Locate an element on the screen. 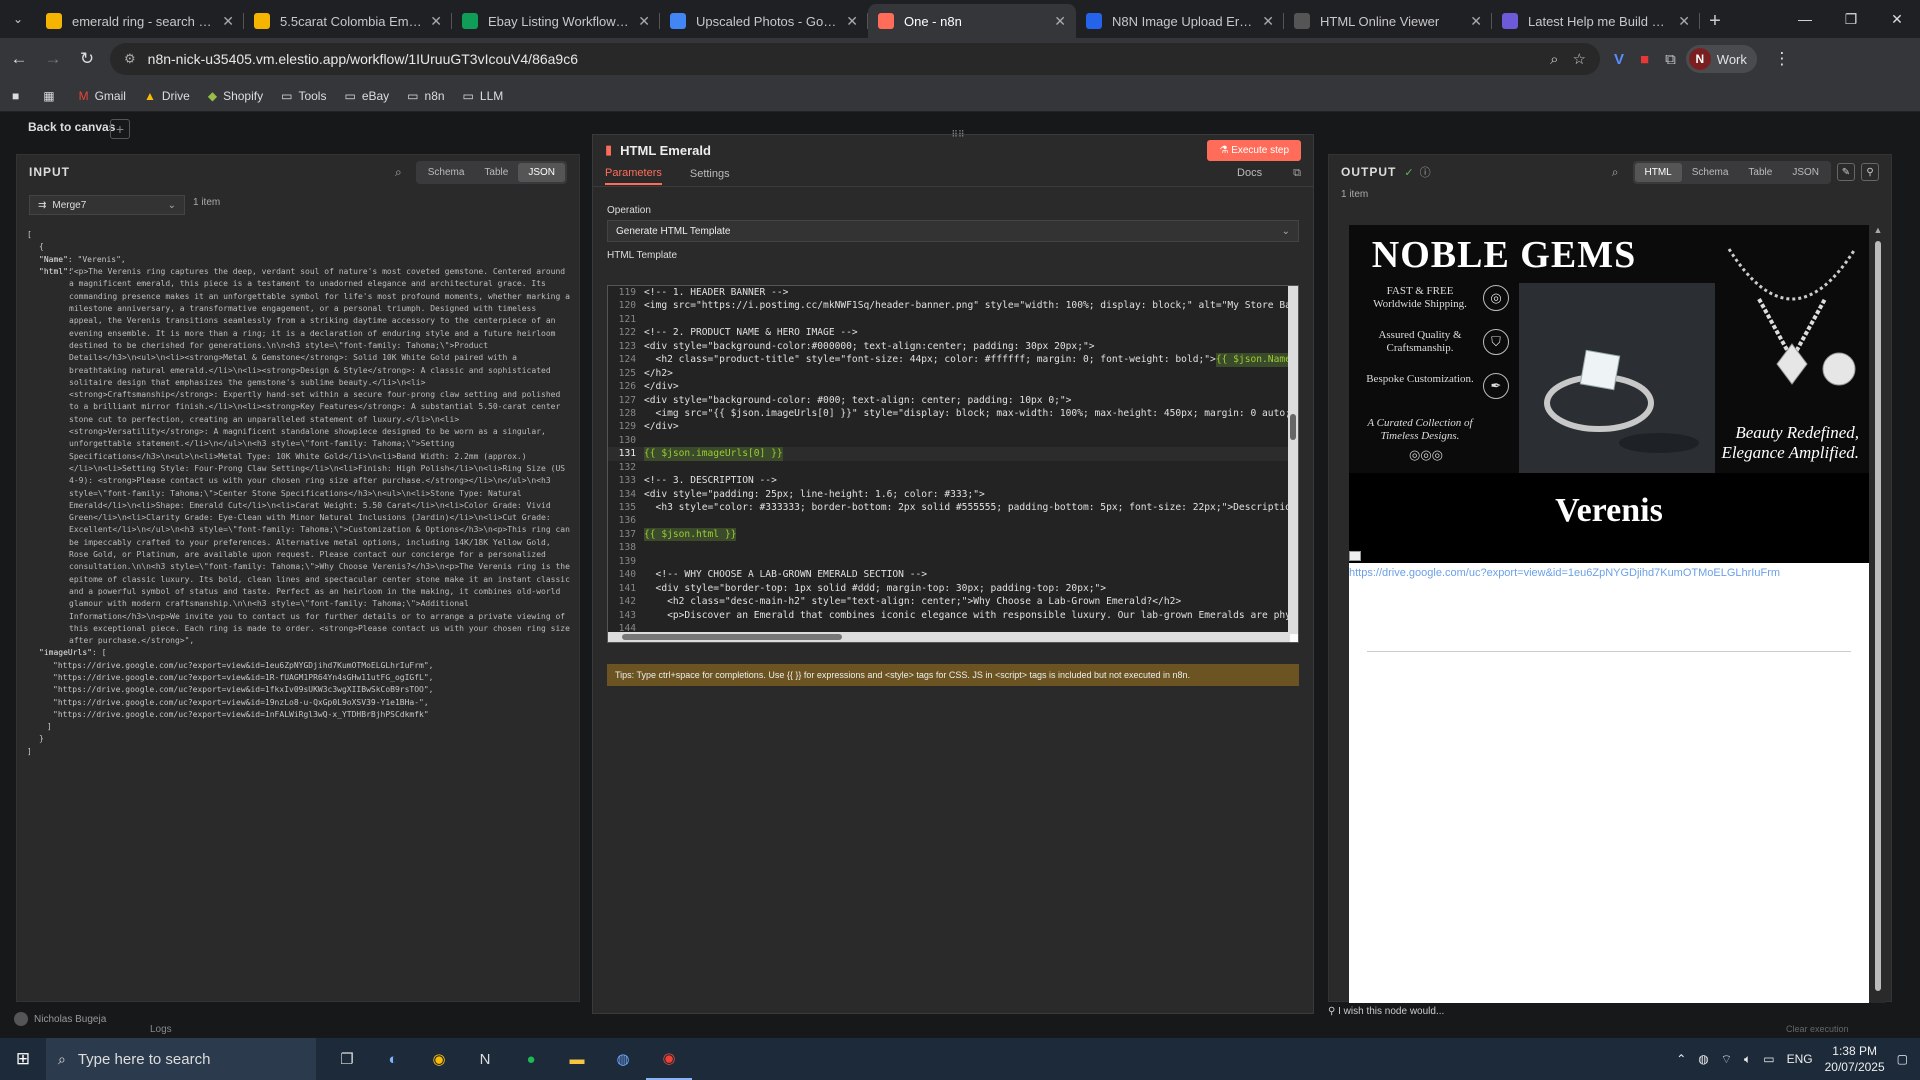 This screenshot has height=1080, width=1920. clear-execution-button: Clear execution is located at coordinates (1817, 1029).